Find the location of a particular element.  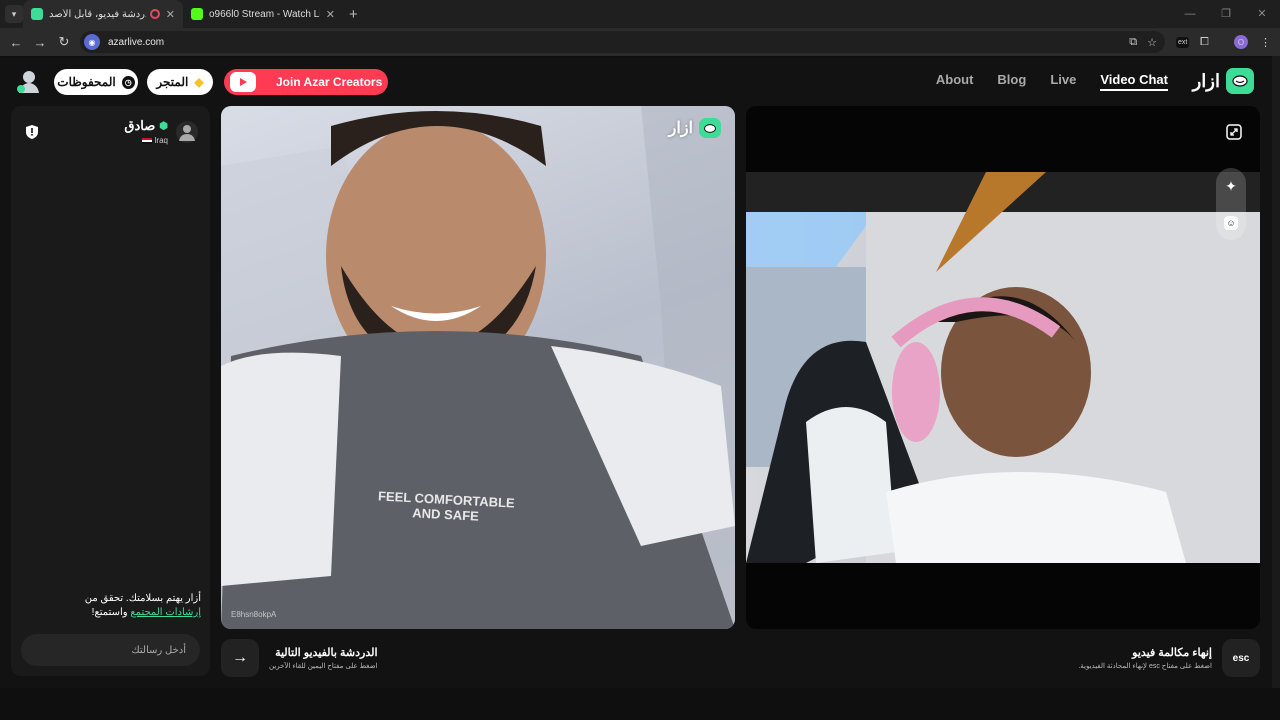

peer-country-row: Iraq is located at coordinates (146, 140).